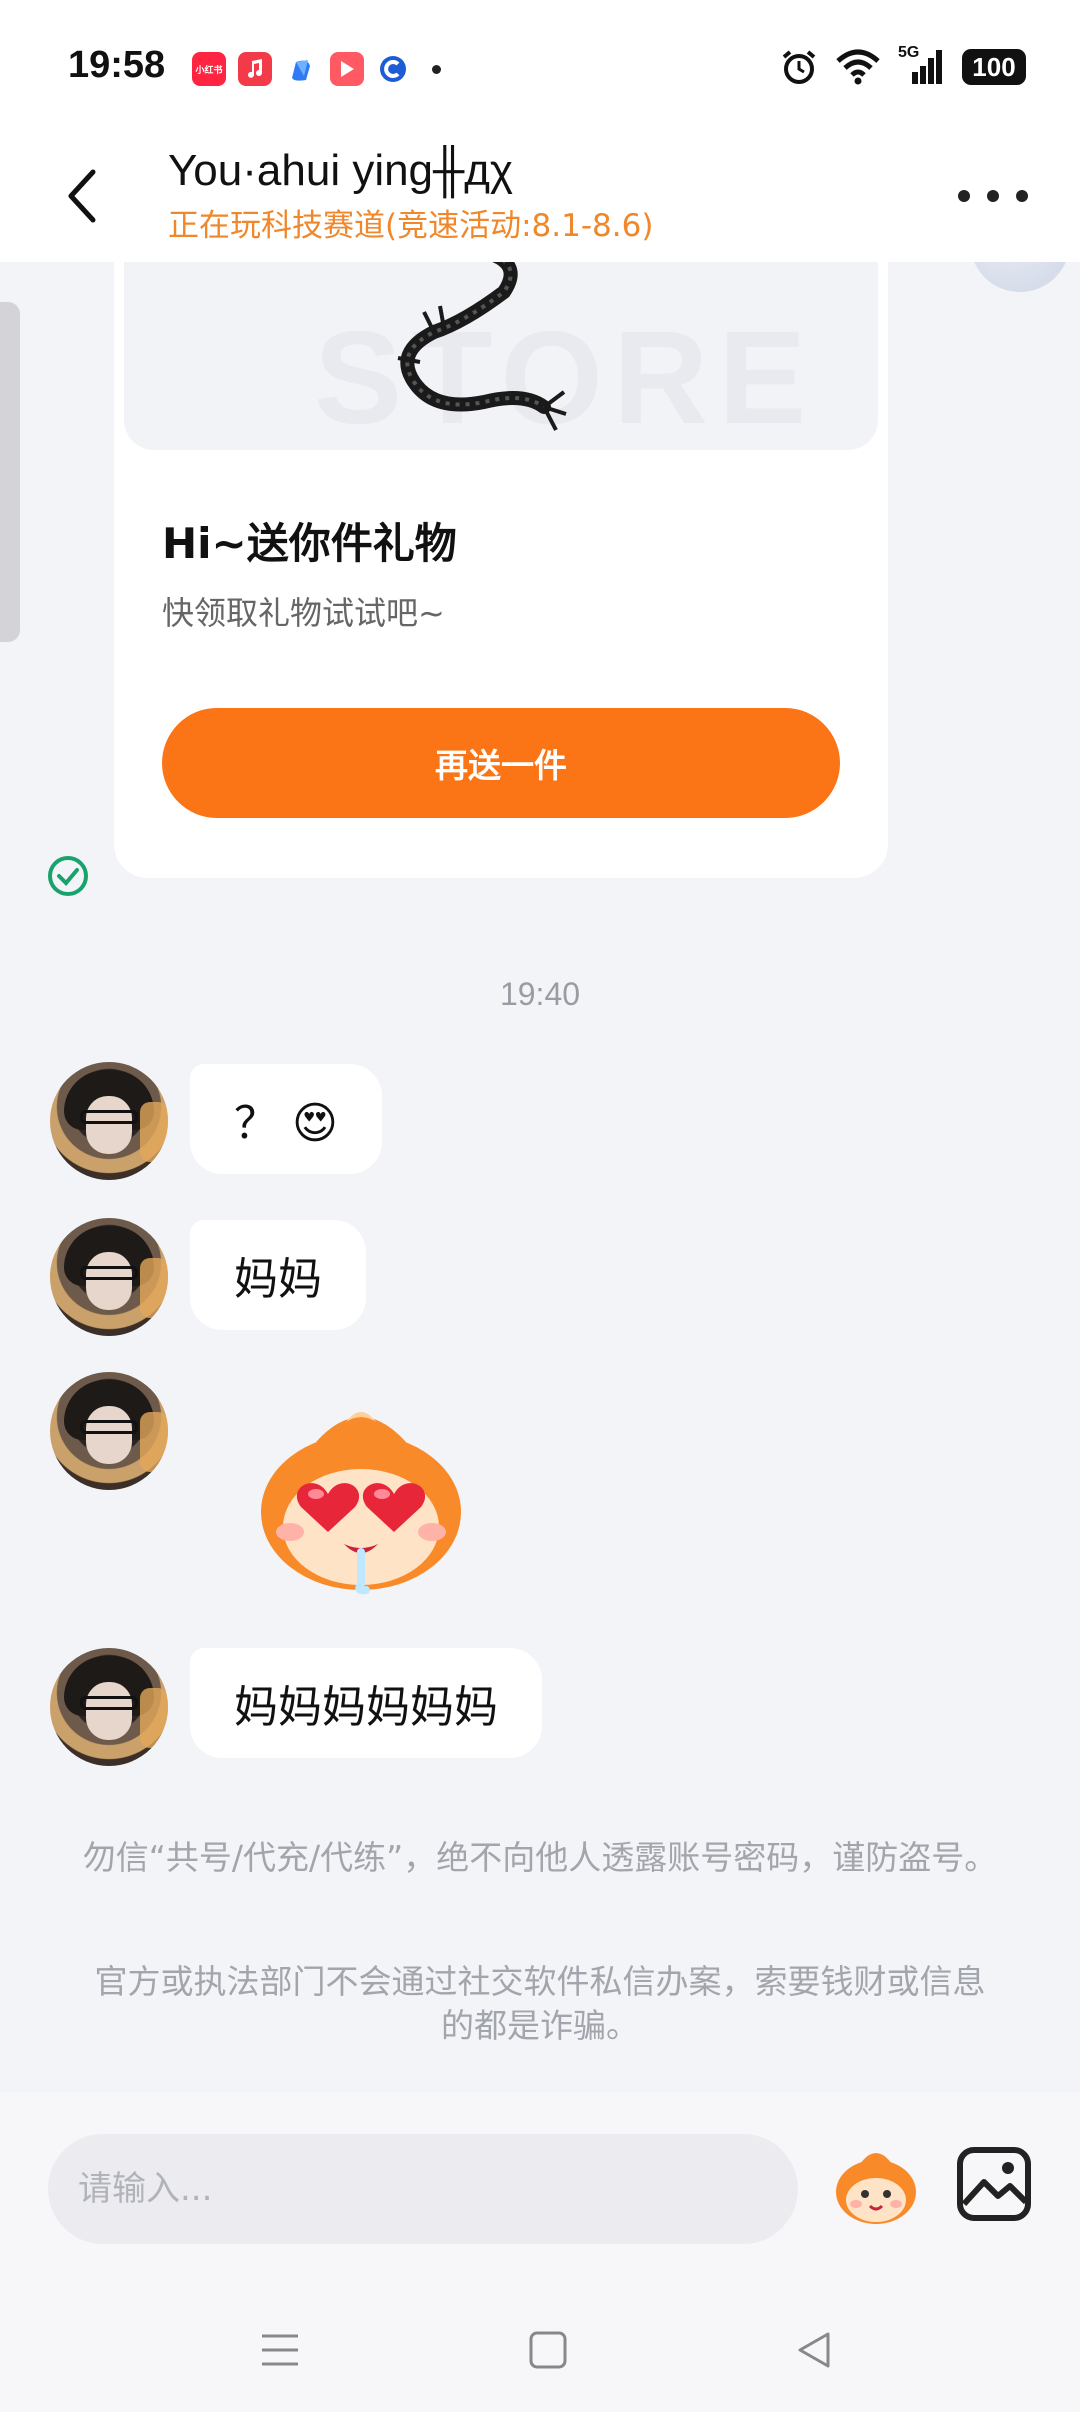  I want to click on message-input-bar, so click(540, 2187).